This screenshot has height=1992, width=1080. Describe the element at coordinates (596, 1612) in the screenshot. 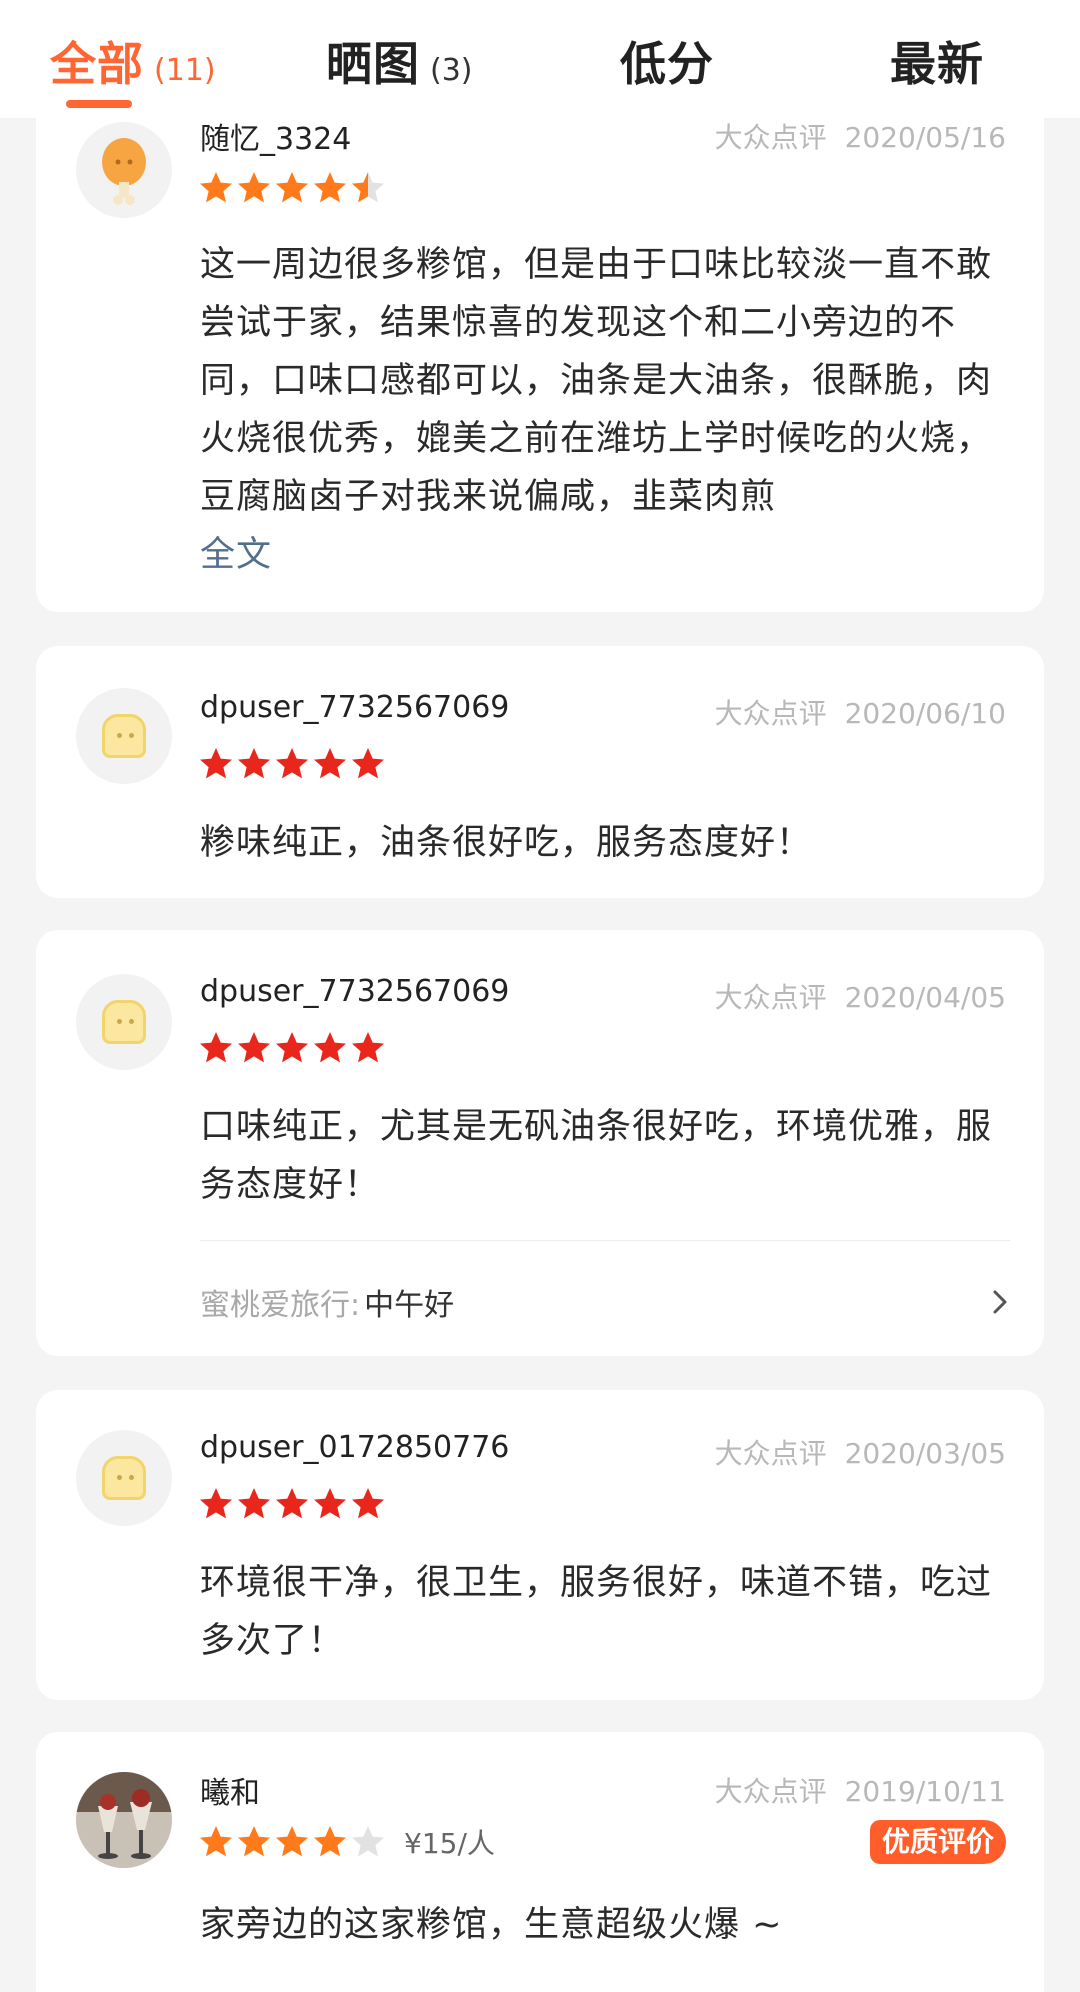

I see `review-text: 环境很干净，很卫生，服务很好，味道不错，吃过多次了！` at that location.